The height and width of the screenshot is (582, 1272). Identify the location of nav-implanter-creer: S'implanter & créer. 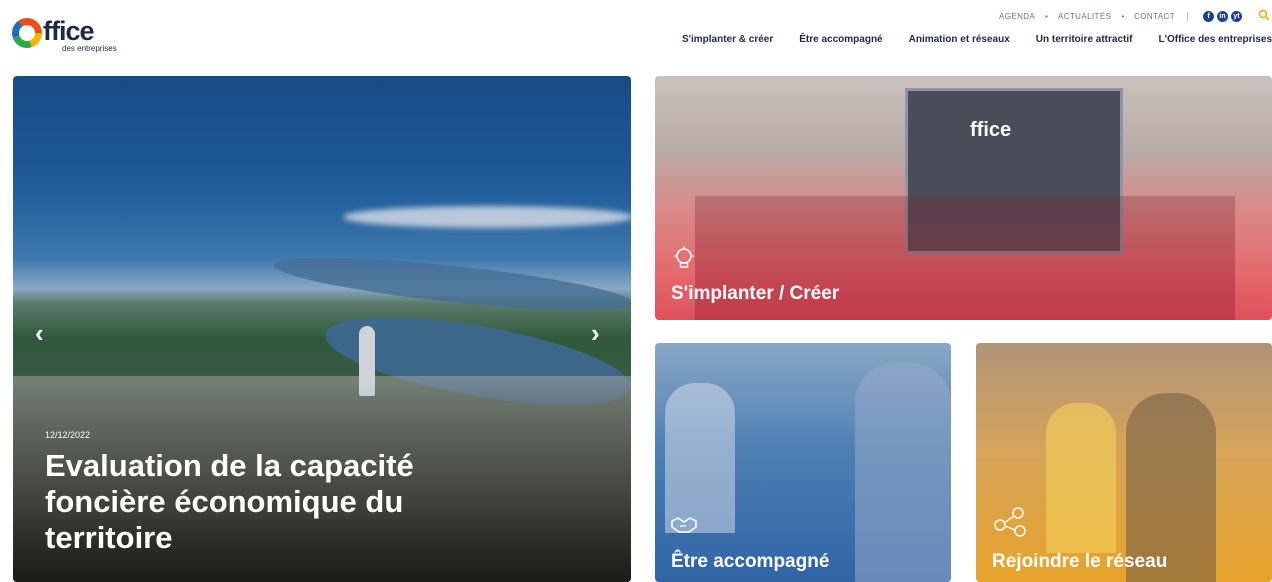
(727, 39).